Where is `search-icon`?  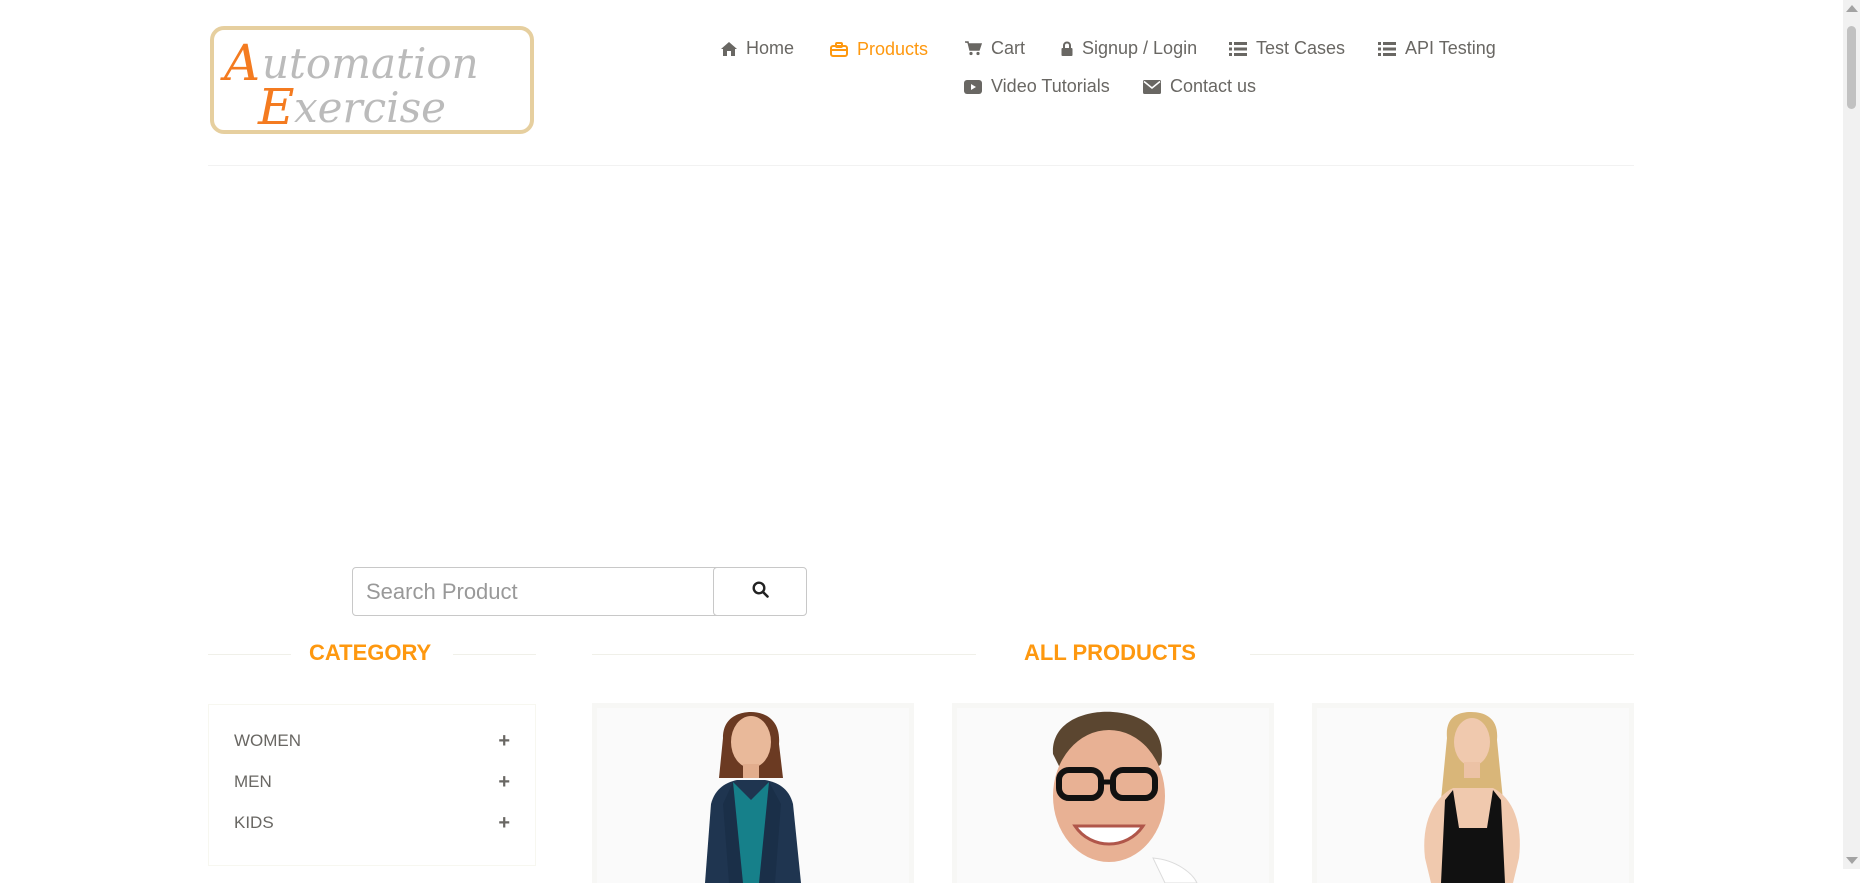
search-icon is located at coordinates (760, 591).